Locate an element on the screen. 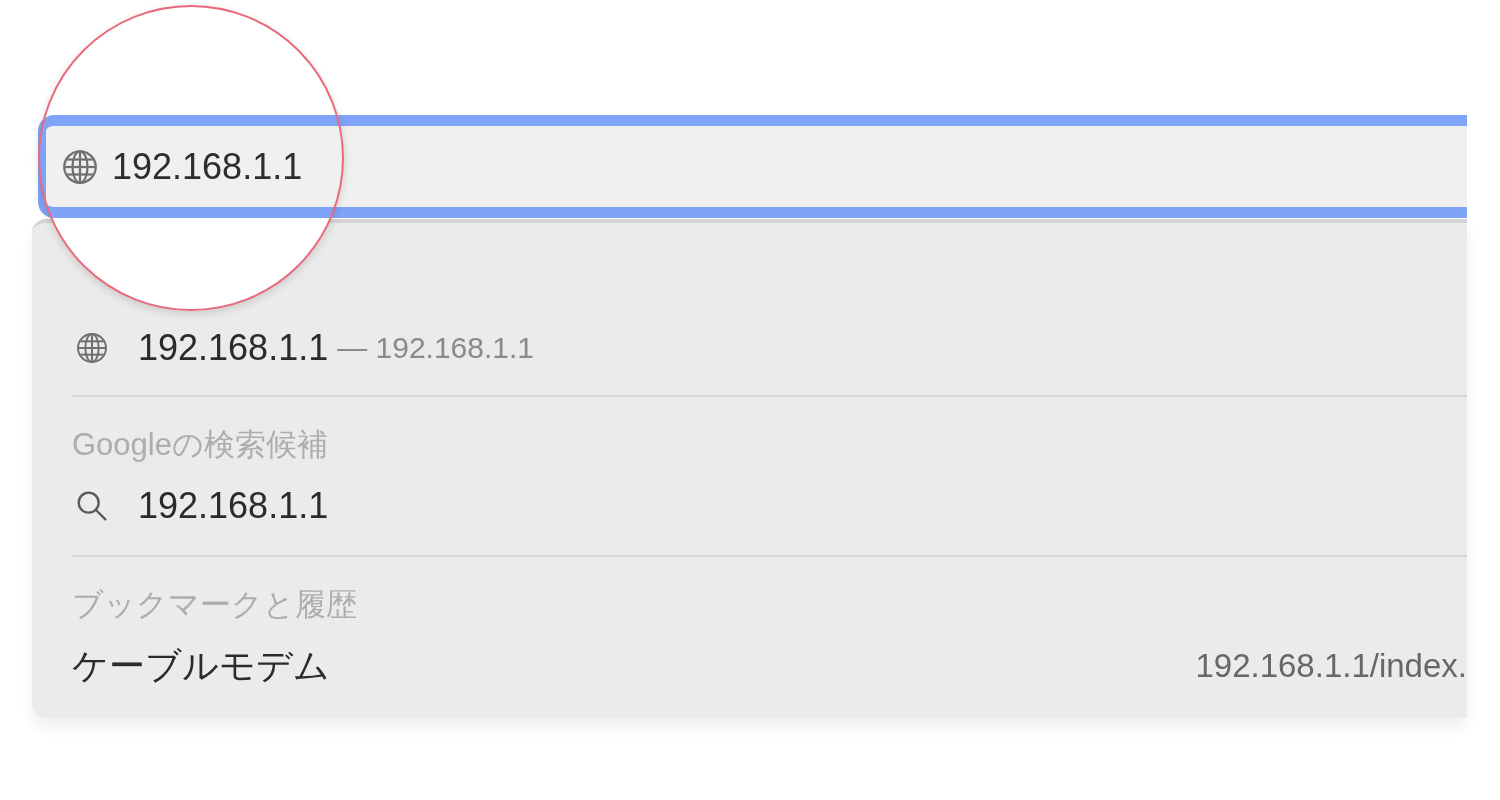 This screenshot has width=1500, height=800. suggestion-item: ケーブルモデム 192.168.1.1/index. is located at coordinates (769, 666).